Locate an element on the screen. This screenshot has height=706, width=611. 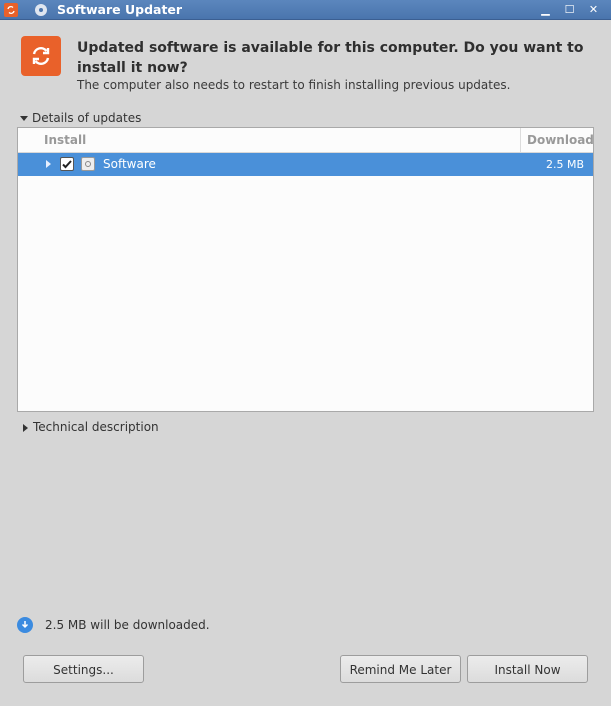
download-info-icon is located at coordinates (25, 625).